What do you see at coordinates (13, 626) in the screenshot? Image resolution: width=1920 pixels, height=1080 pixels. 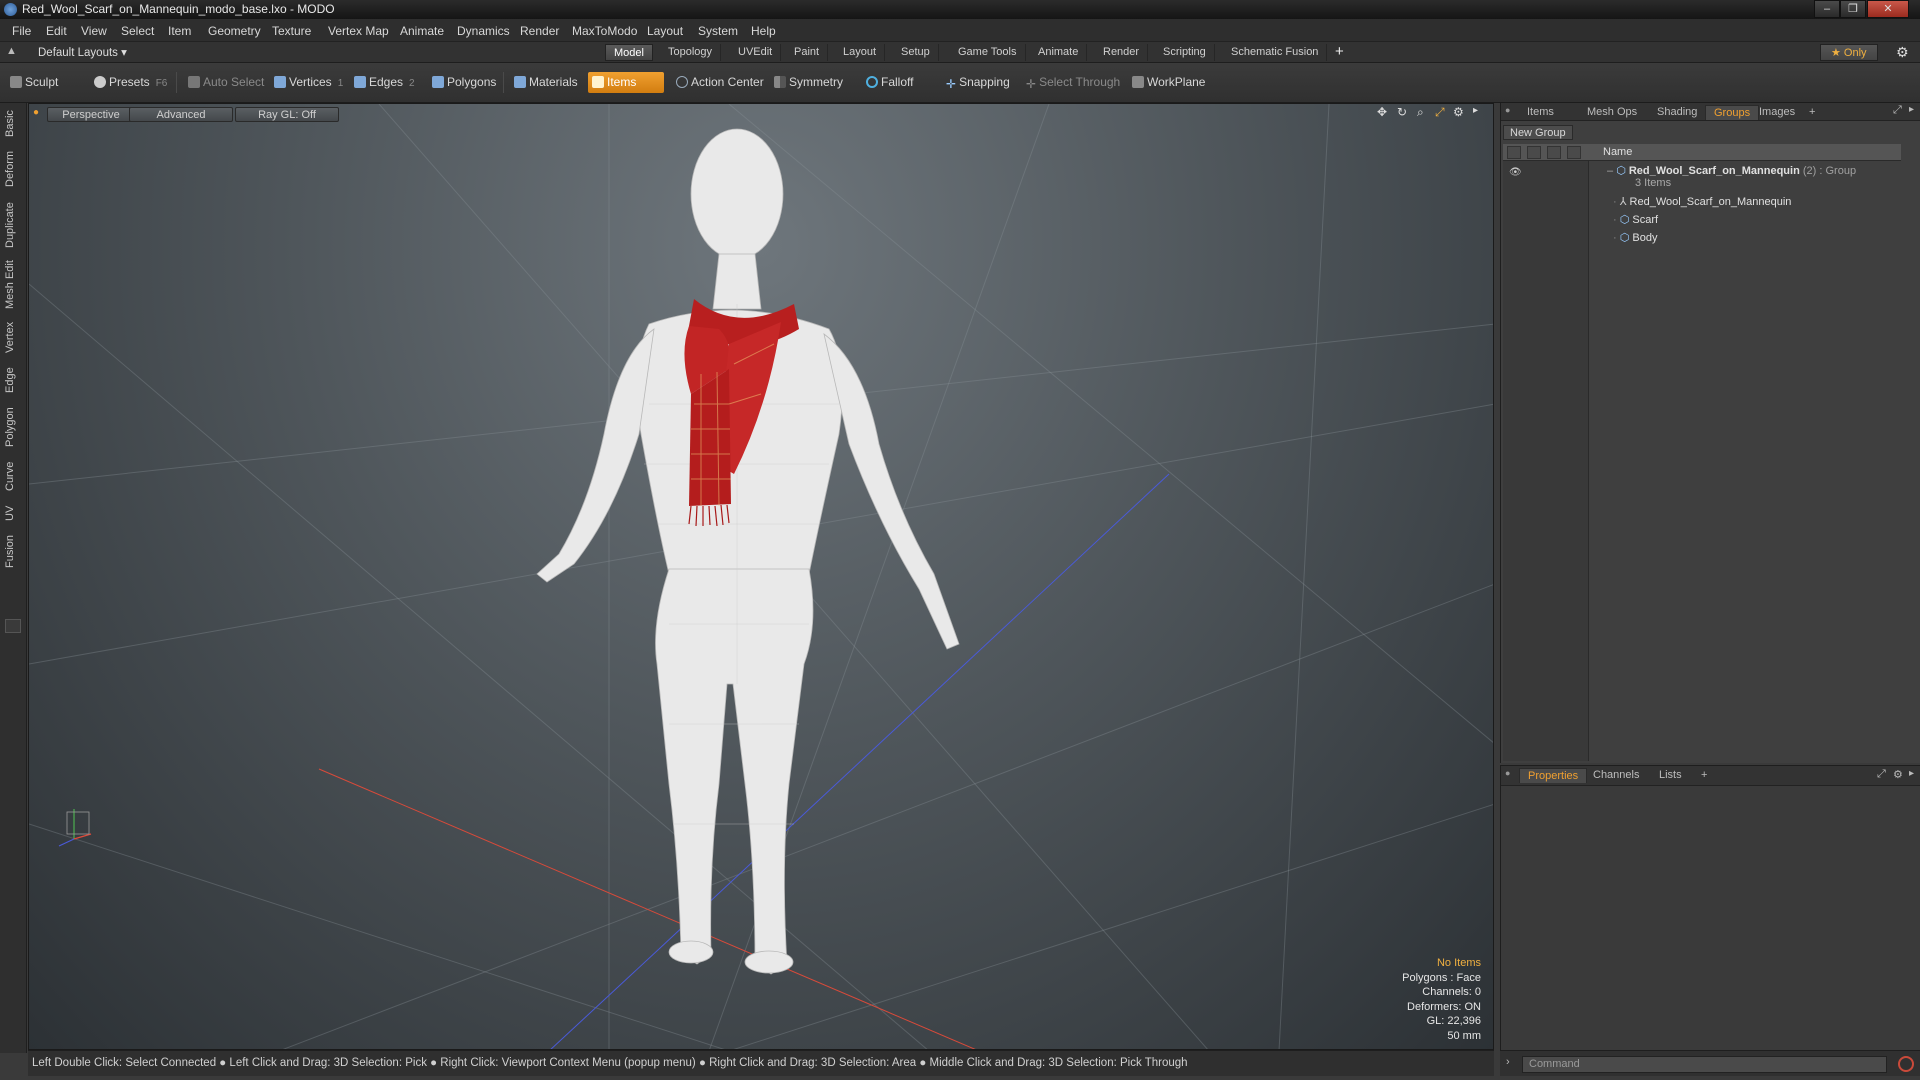 I see `sidebar-toggle-button` at bounding box center [13, 626].